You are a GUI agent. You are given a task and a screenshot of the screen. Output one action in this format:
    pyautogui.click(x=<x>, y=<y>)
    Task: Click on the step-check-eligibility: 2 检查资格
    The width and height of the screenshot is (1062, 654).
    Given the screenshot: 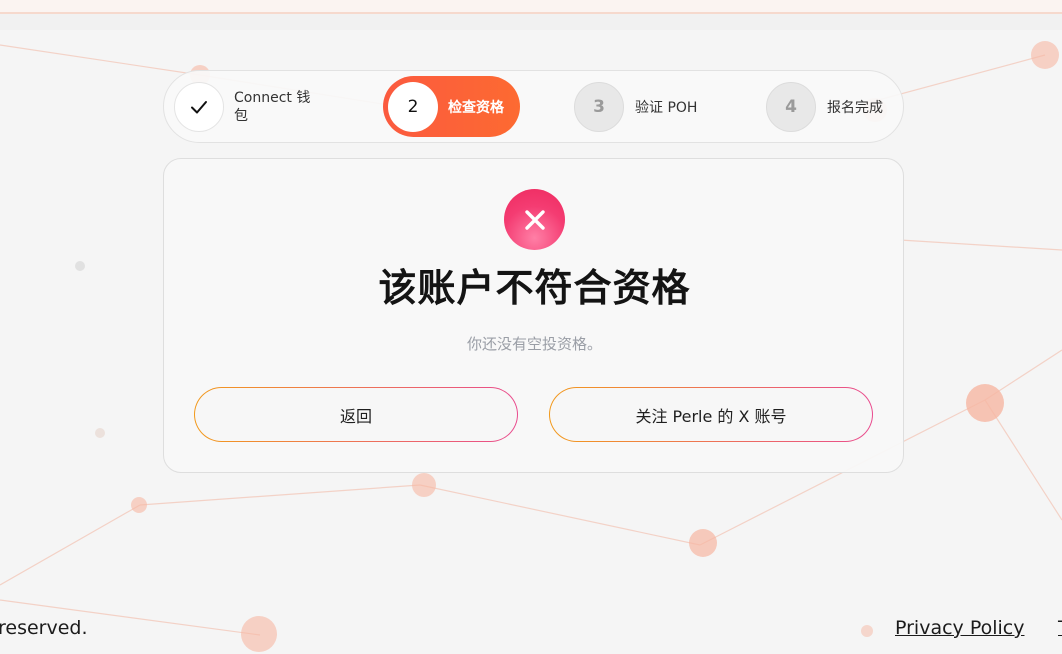 What is the action you would take?
    pyautogui.click(x=451, y=106)
    